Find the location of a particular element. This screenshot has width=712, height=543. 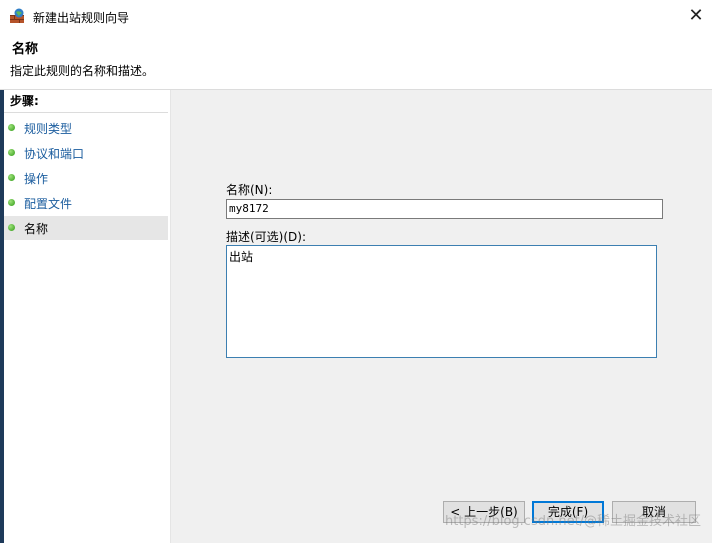

page-title: 名称 is located at coordinates (25, 49).